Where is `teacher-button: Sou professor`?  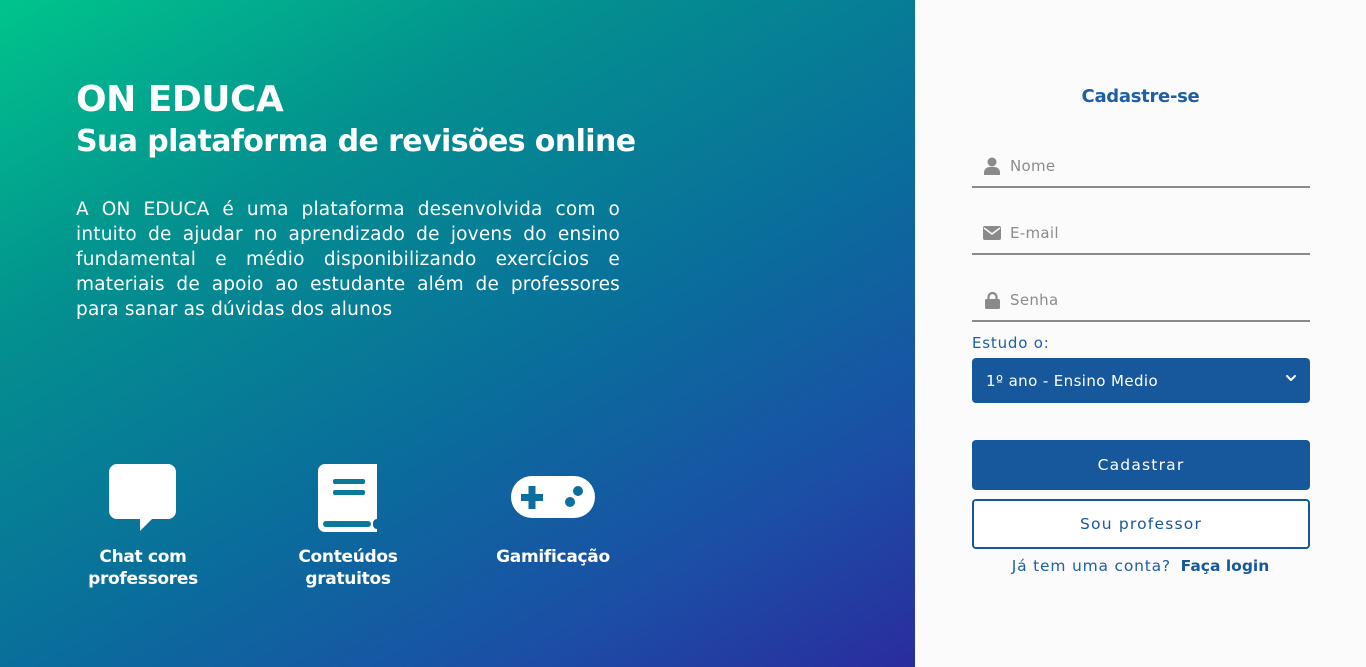 teacher-button: Sou professor is located at coordinates (1141, 524).